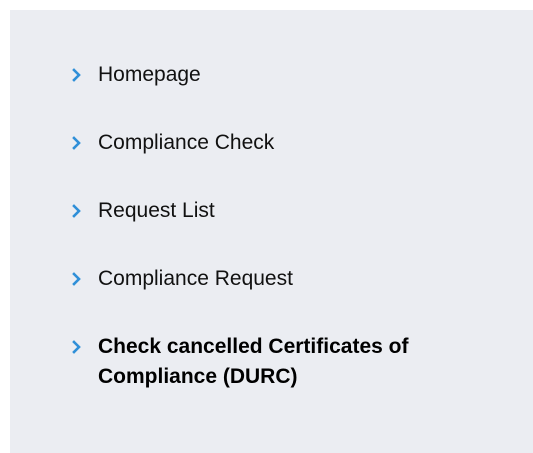 Image resolution: width=533 pixels, height=453 pixels. Describe the element at coordinates (156, 210) in the screenshot. I see `nav-item-label: Request List` at that location.